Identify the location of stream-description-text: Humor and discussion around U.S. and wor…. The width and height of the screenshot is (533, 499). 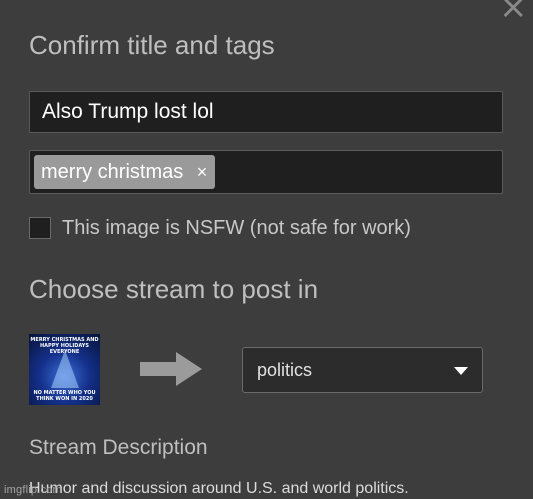
(219, 488).